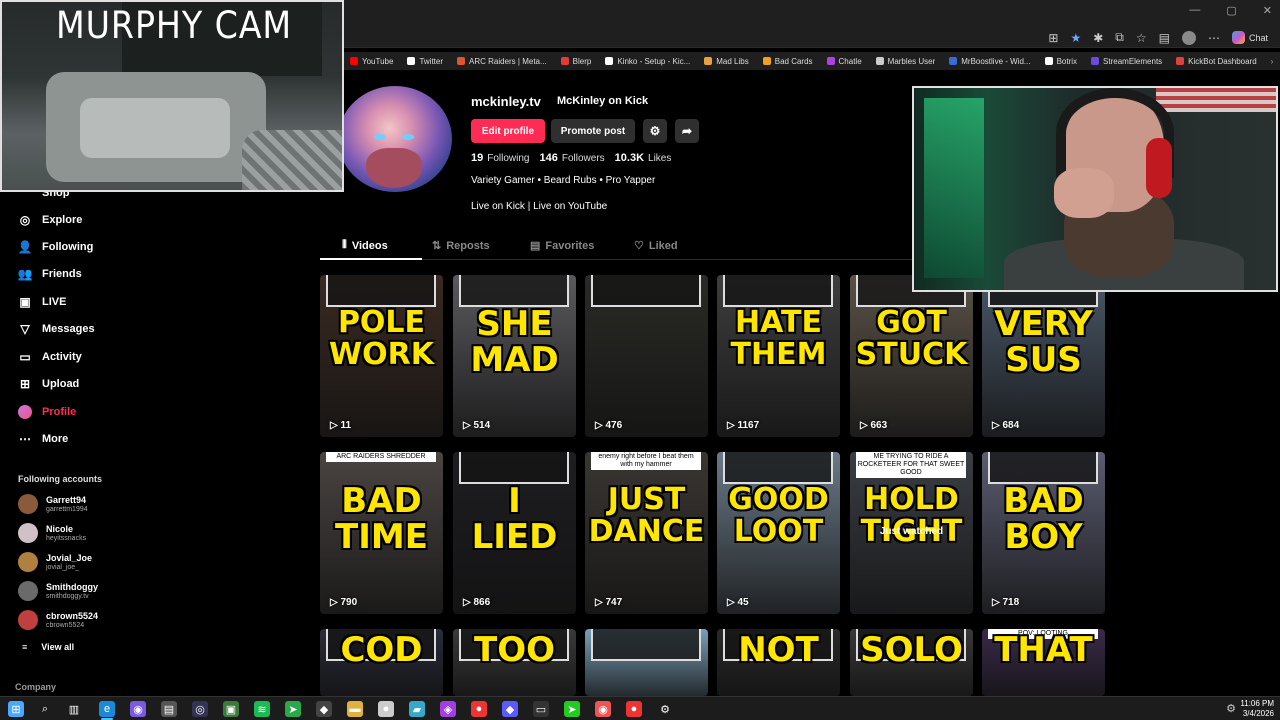 The width and height of the screenshot is (1280, 720). What do you see at coordinates (50, 274) in the screenshot?
I see `sidebar-item-friends: 👥 Friends` at bounding box center [50, 274].